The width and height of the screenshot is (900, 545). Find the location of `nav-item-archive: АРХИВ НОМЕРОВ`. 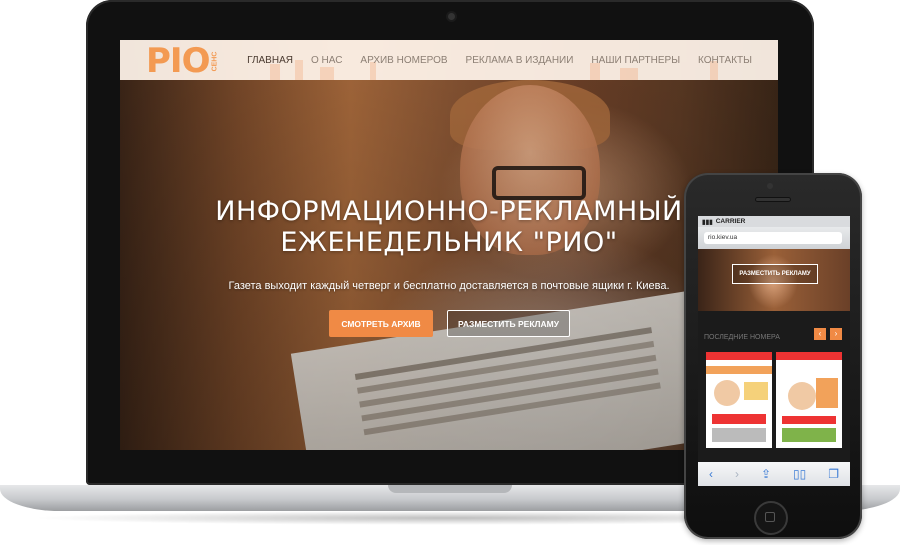

nav-item-archive: АРХИВ НОМЕРОВ is located at coordinates (403, 60).